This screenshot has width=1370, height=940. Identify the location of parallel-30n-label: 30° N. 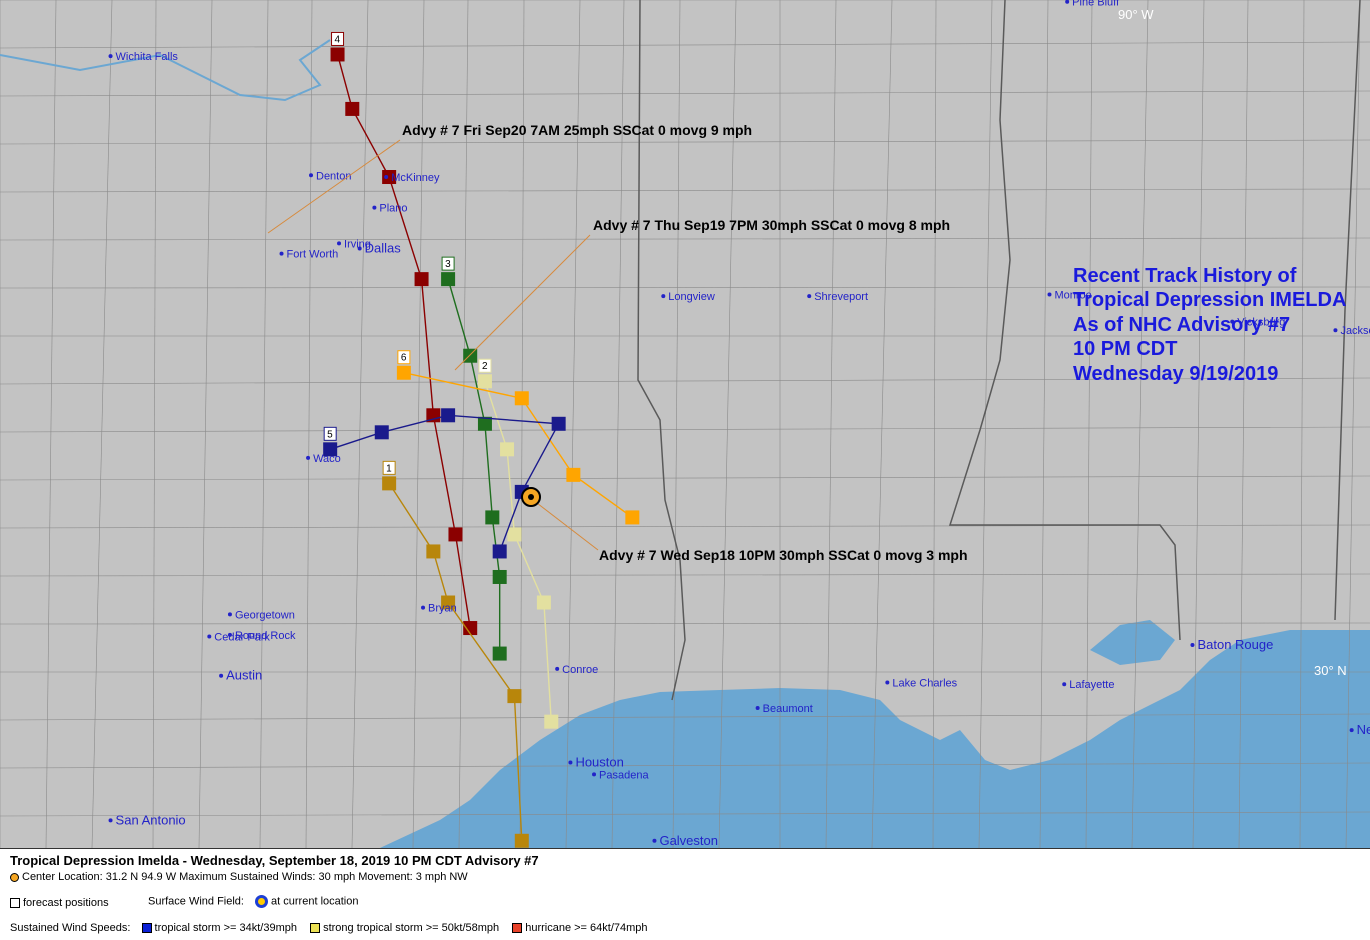
(1330, 670).